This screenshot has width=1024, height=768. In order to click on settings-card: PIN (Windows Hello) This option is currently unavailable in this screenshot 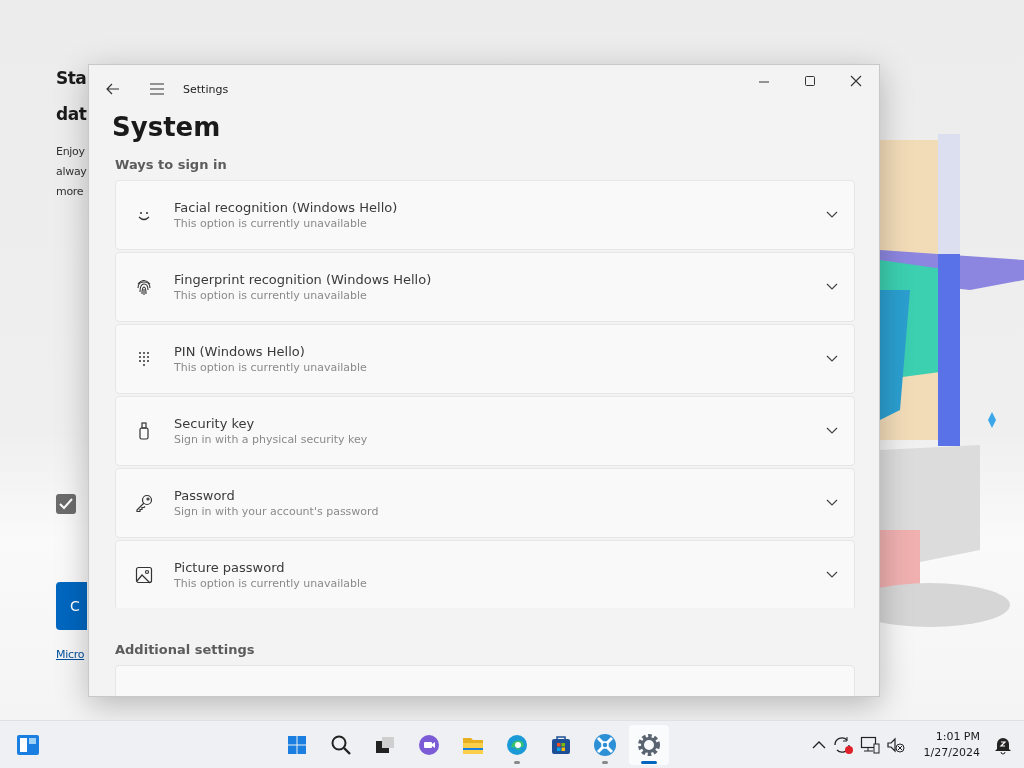, I will do `click(485, 359)`.